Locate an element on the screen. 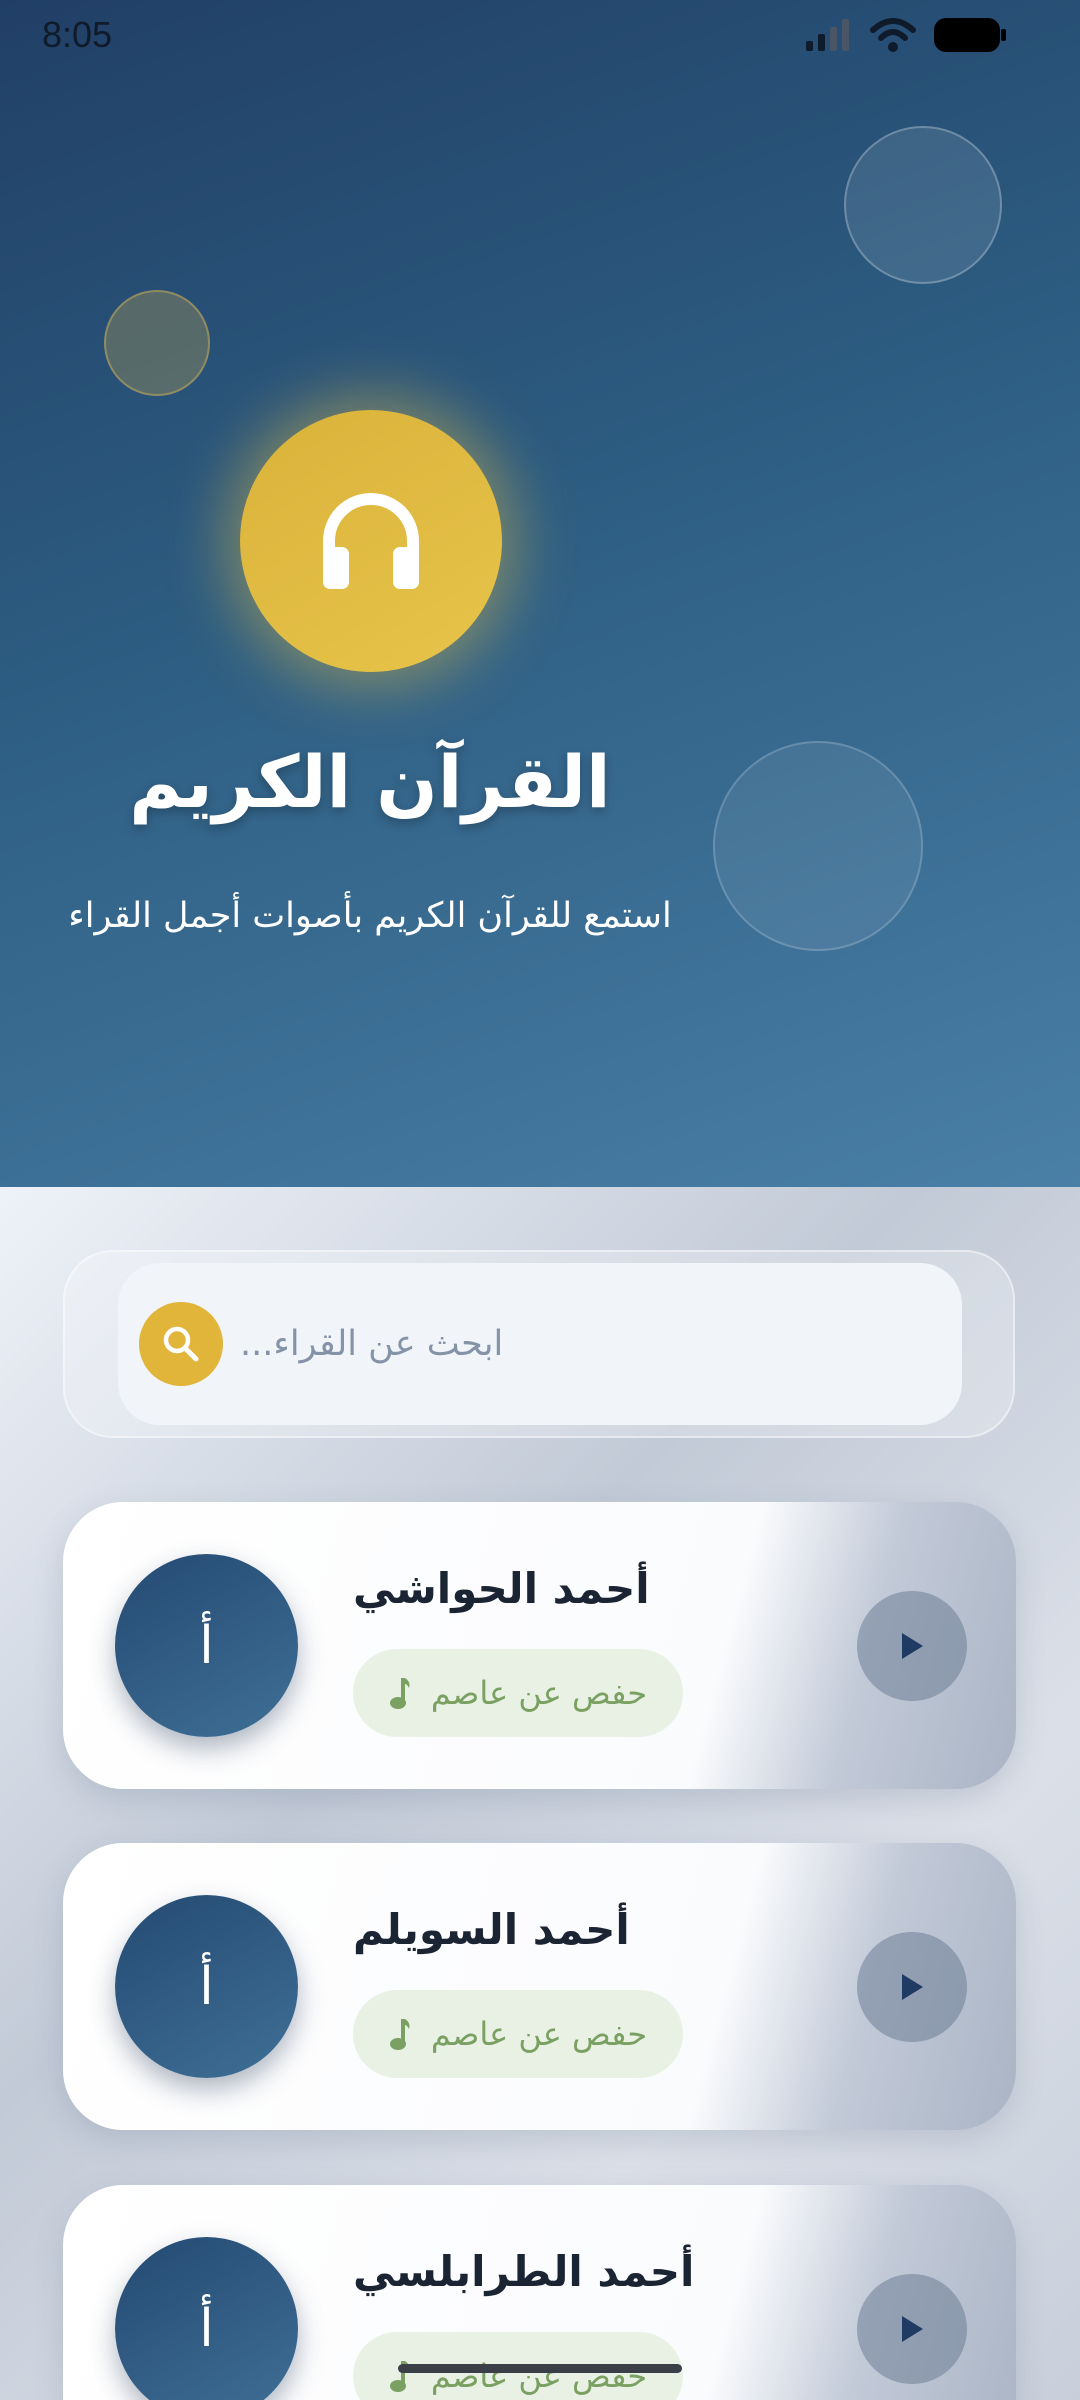 The image size is (1080, 2400). reciter-card: أ أحمد السويلم حفص عن عاصم is located at coordinates (539, 1986).